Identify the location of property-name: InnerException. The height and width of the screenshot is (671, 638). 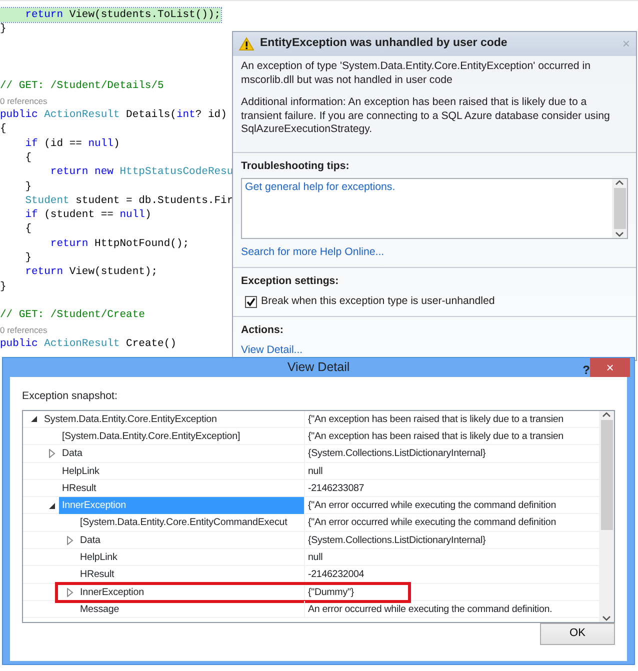
(112, 592).